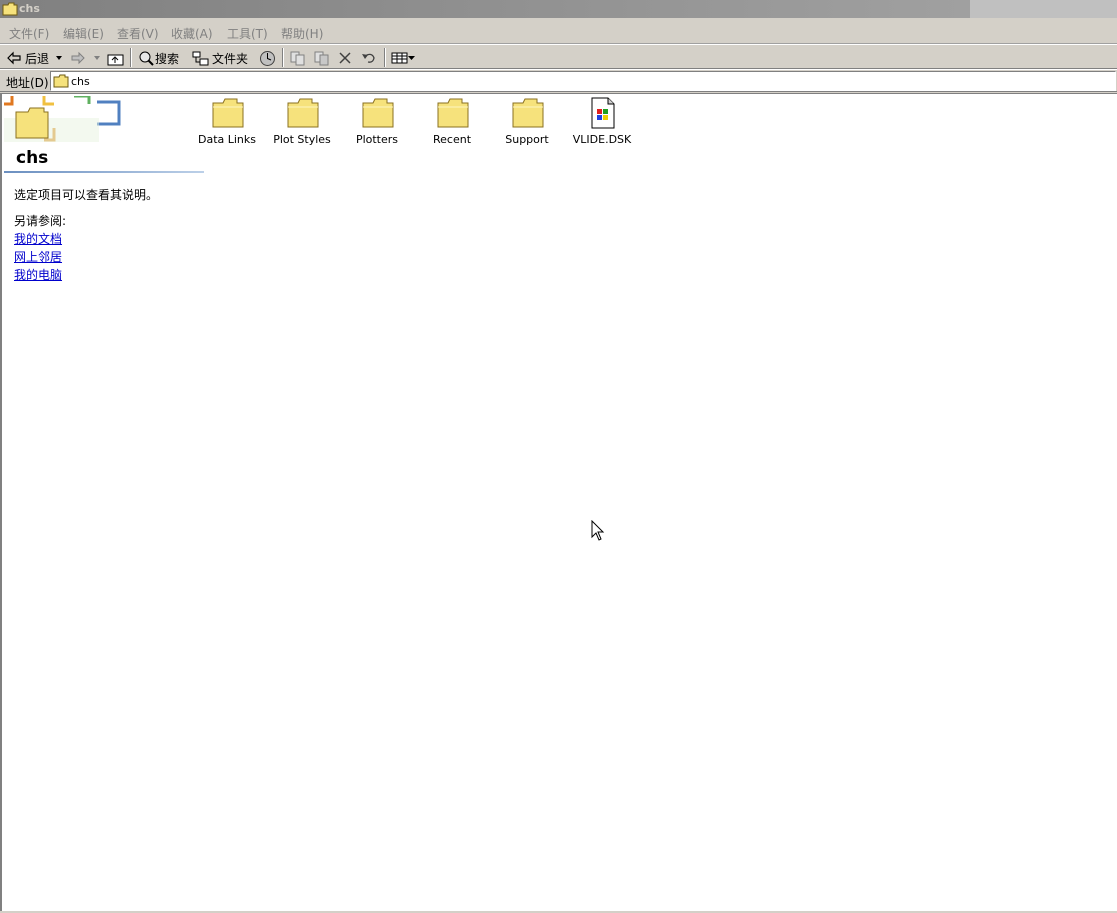 Image resolution: width=1117 pixels, height=913 pixels. What do you see at coordinates (37, 58) in the screenshot?
I see `back-label: 后退` at bounding box center [37, 58].